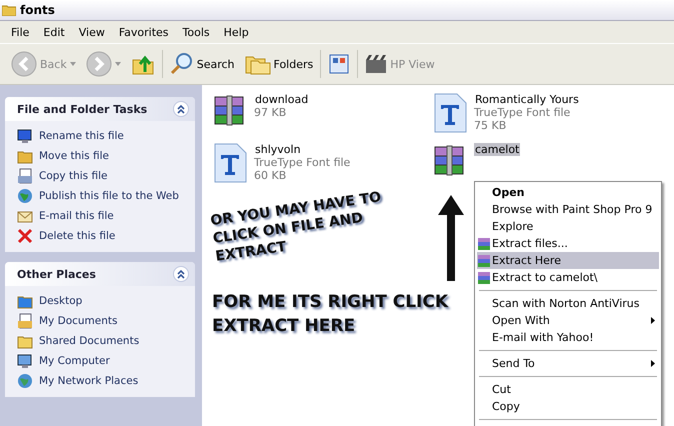 The height and width of the screenshot is (426, 674). I want to click on context-menu-item: Explore, so click(568, 226).